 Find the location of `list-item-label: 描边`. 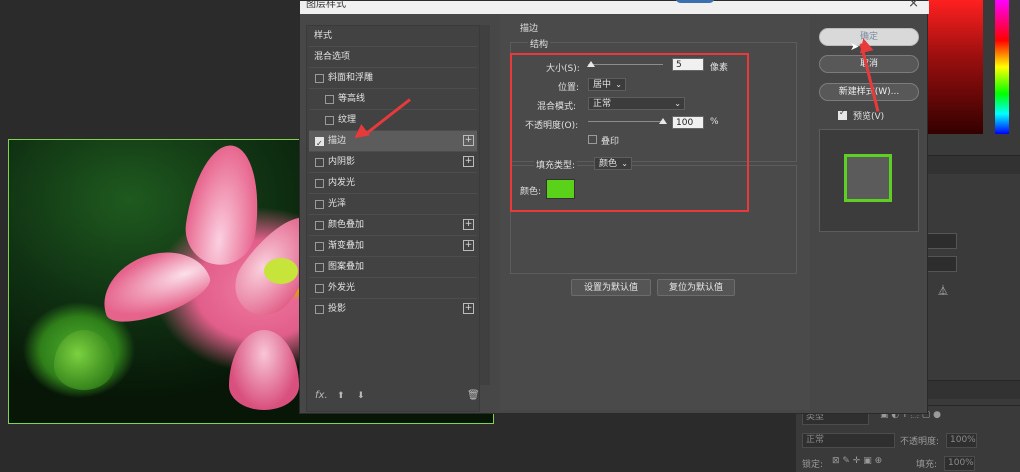

list-item-label: 描边 is located at coordinates (337, 141).